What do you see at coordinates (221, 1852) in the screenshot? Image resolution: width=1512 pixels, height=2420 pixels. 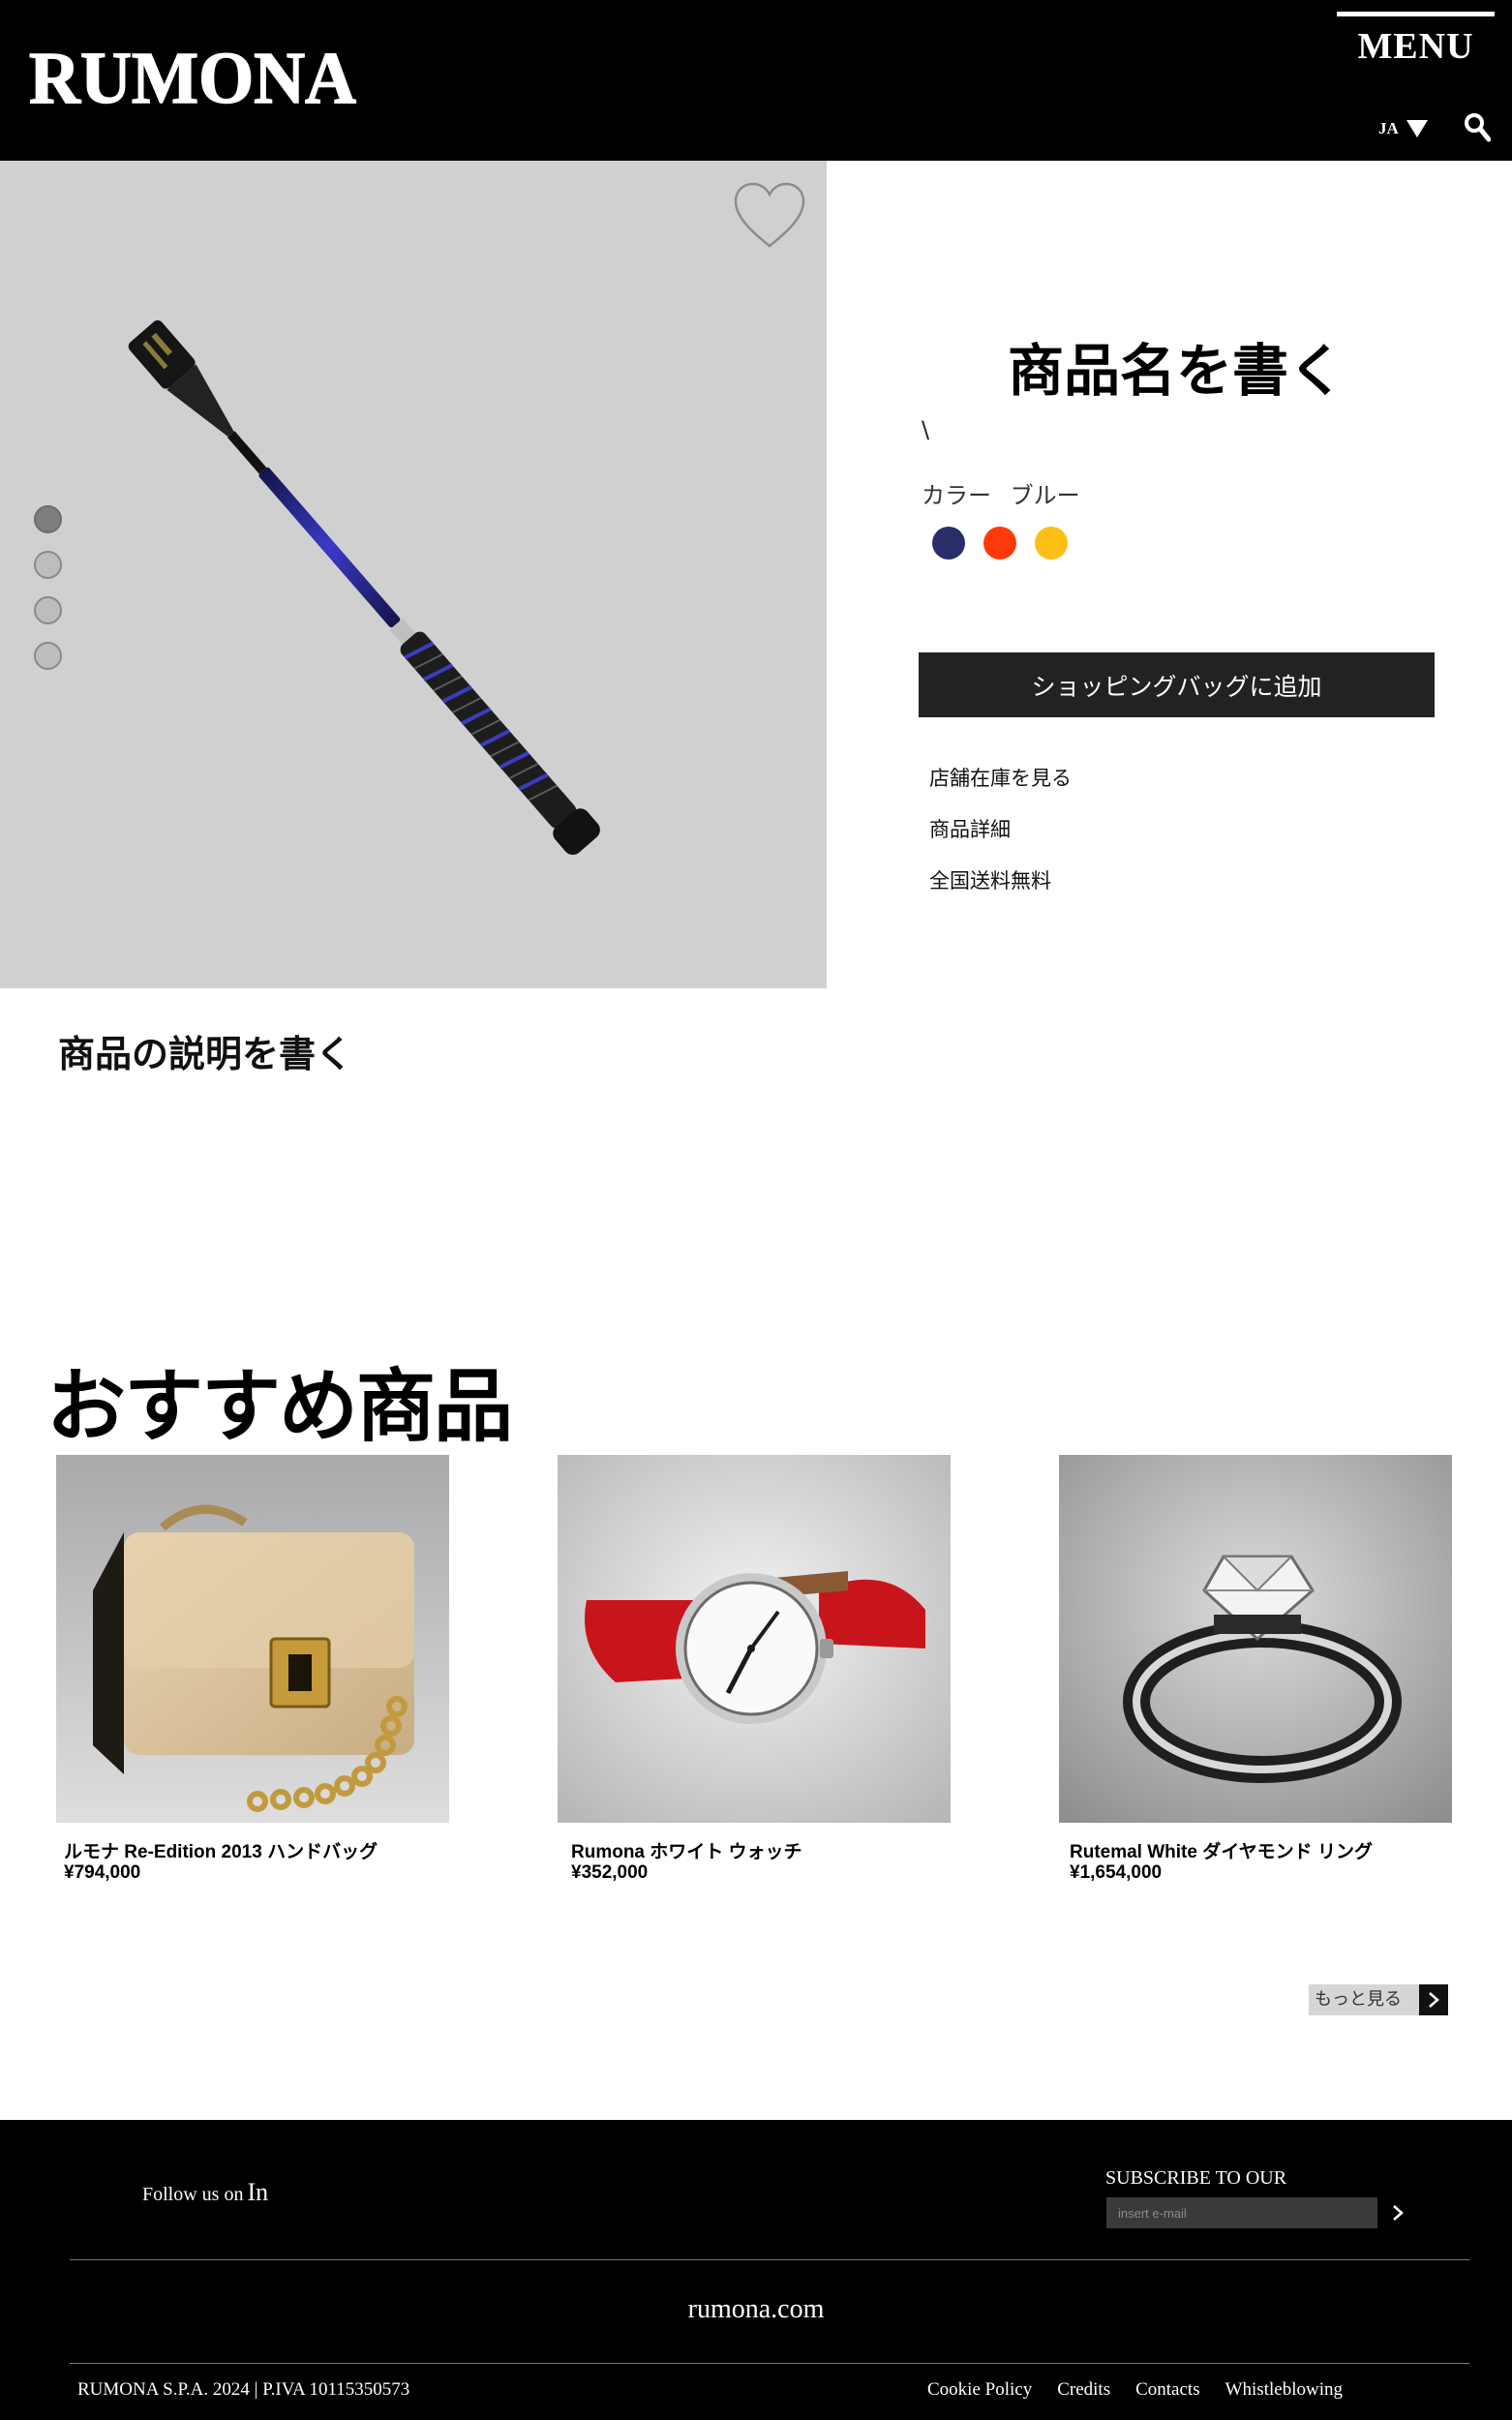 I see `recommended-item-name: ルモナ Re-Edition 2013 ハンドバッグ` at bounding box center [221, 1852].